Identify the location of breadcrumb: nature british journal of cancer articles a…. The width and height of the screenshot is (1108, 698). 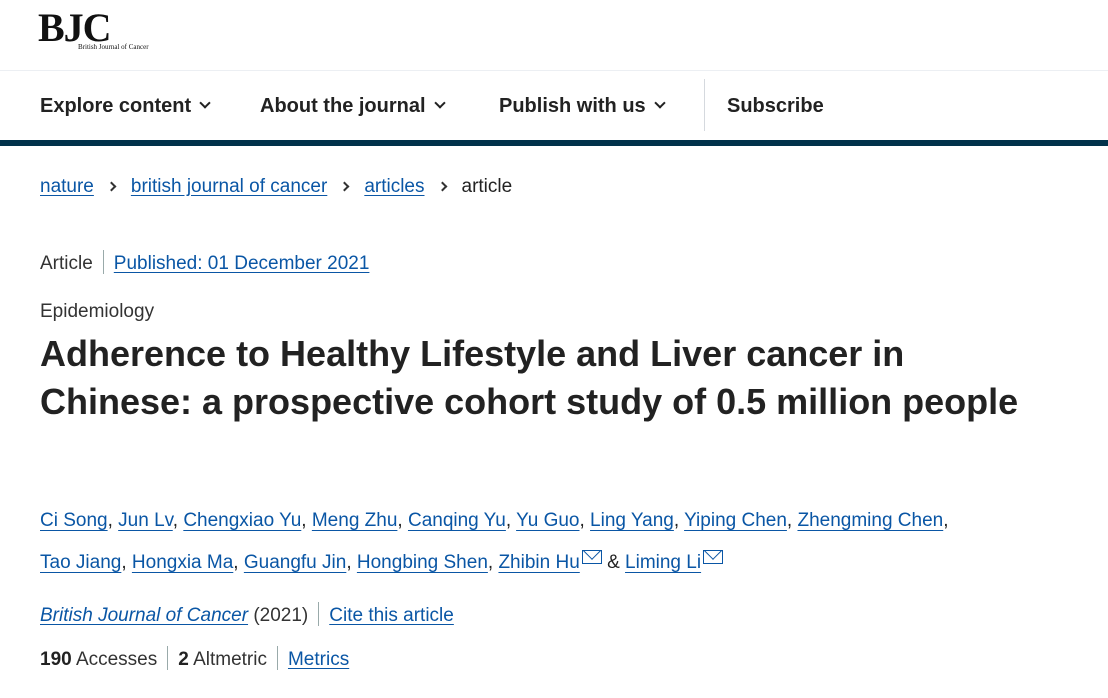
(276, 187).